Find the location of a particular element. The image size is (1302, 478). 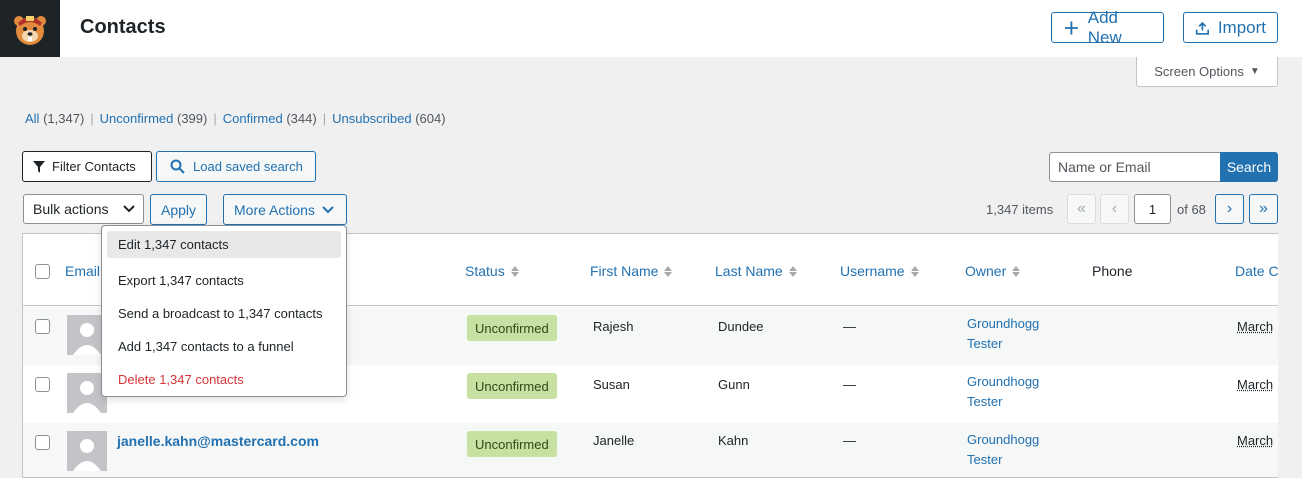

current-page-input: 1 is located at coordinates (1152, 209).